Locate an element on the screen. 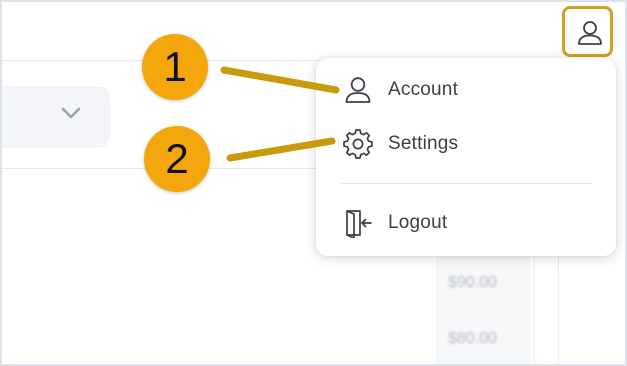  callout-badge-1: 1 is located at coordinates (175, 67).